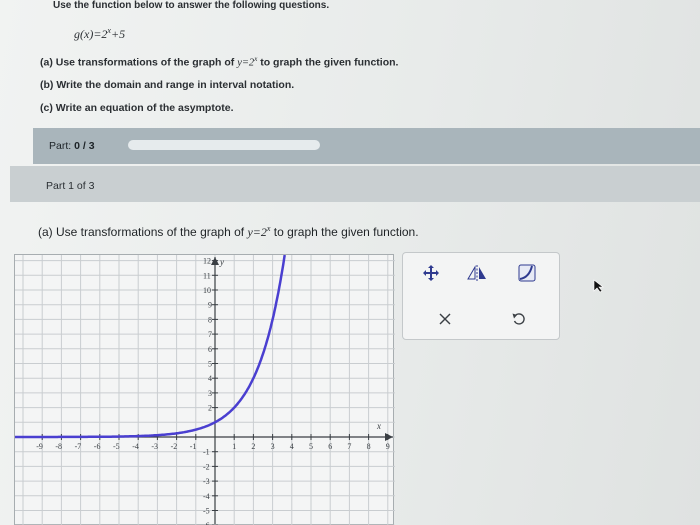 This screenshot has height=525, width=700. Describe the element at coordinates (206, 496) in the screenshot. I see `y-tick-label: -4` at that location.